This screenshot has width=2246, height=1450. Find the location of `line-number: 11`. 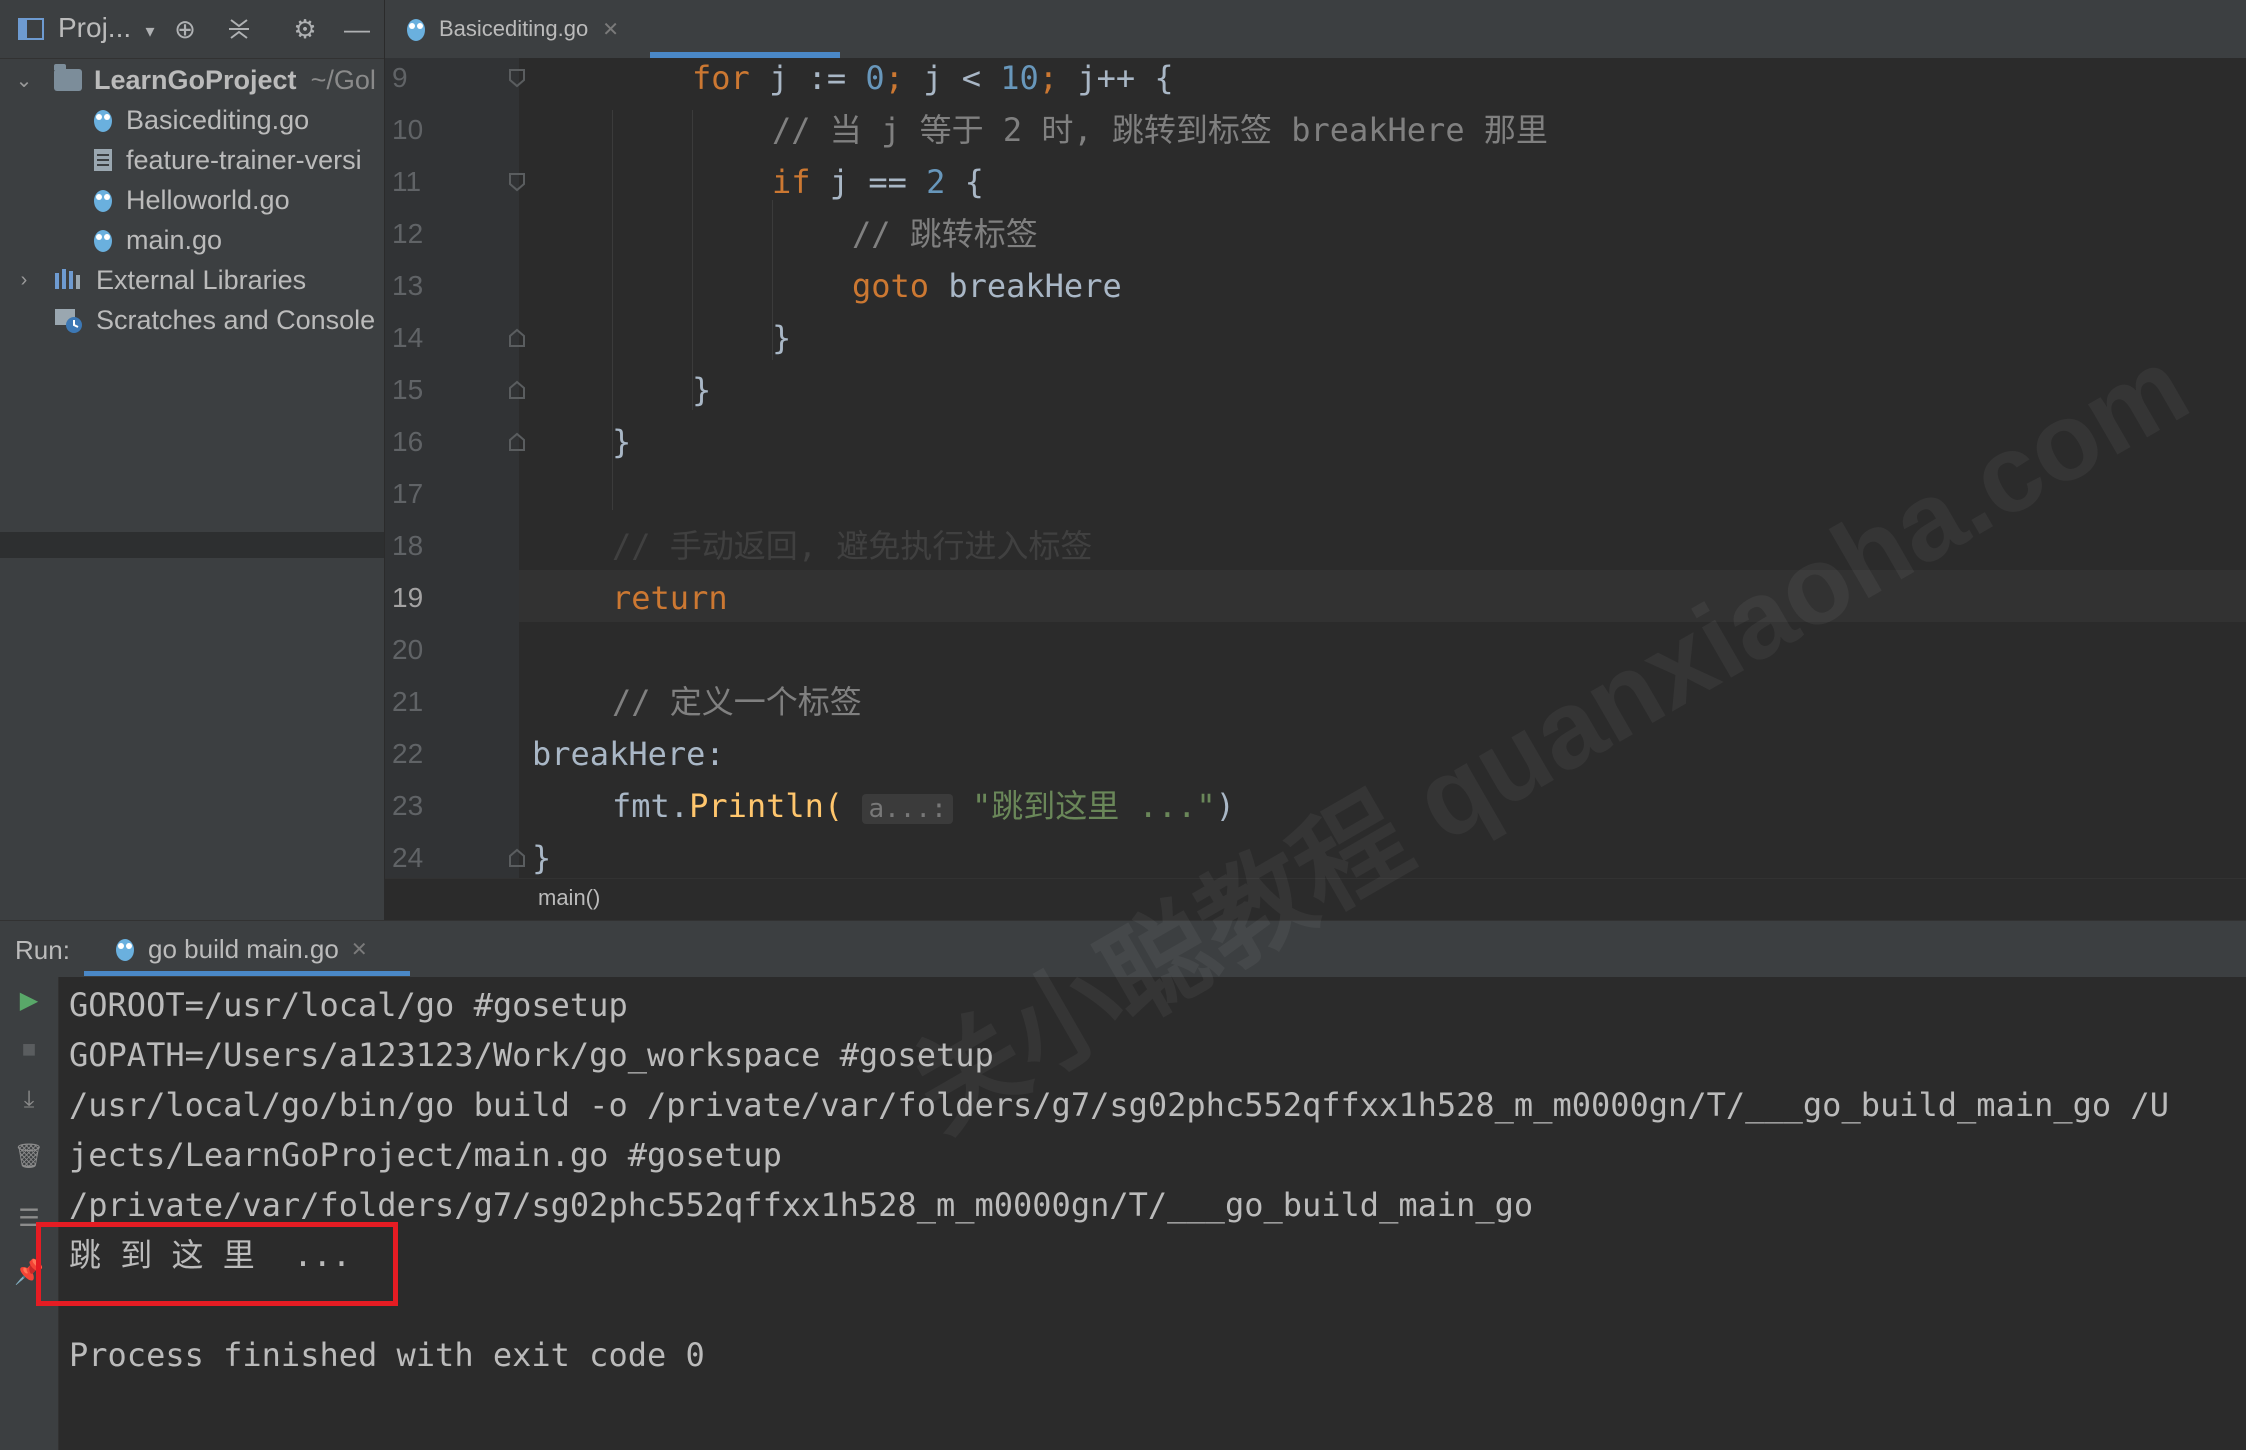

line-number: 11 is located at coordinates (407, 181).